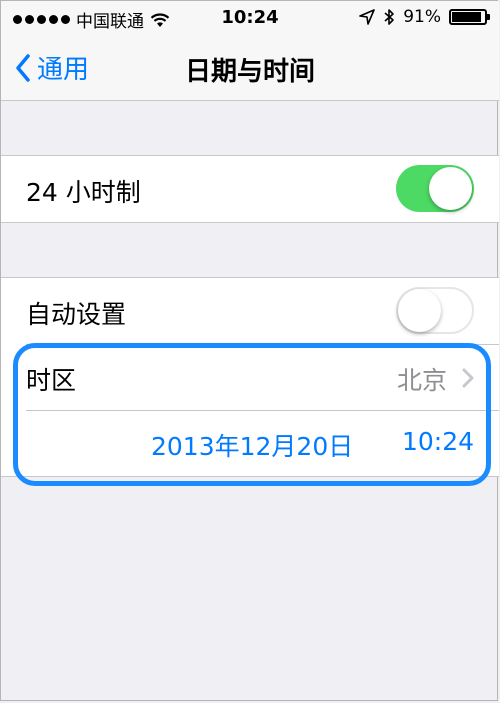 This screenshot has width=500, height=703. What do you see at coordinates (250, 311) in the screenshot?
I see `row-auto-set: 自动设置` at bounding box center [250, 311].